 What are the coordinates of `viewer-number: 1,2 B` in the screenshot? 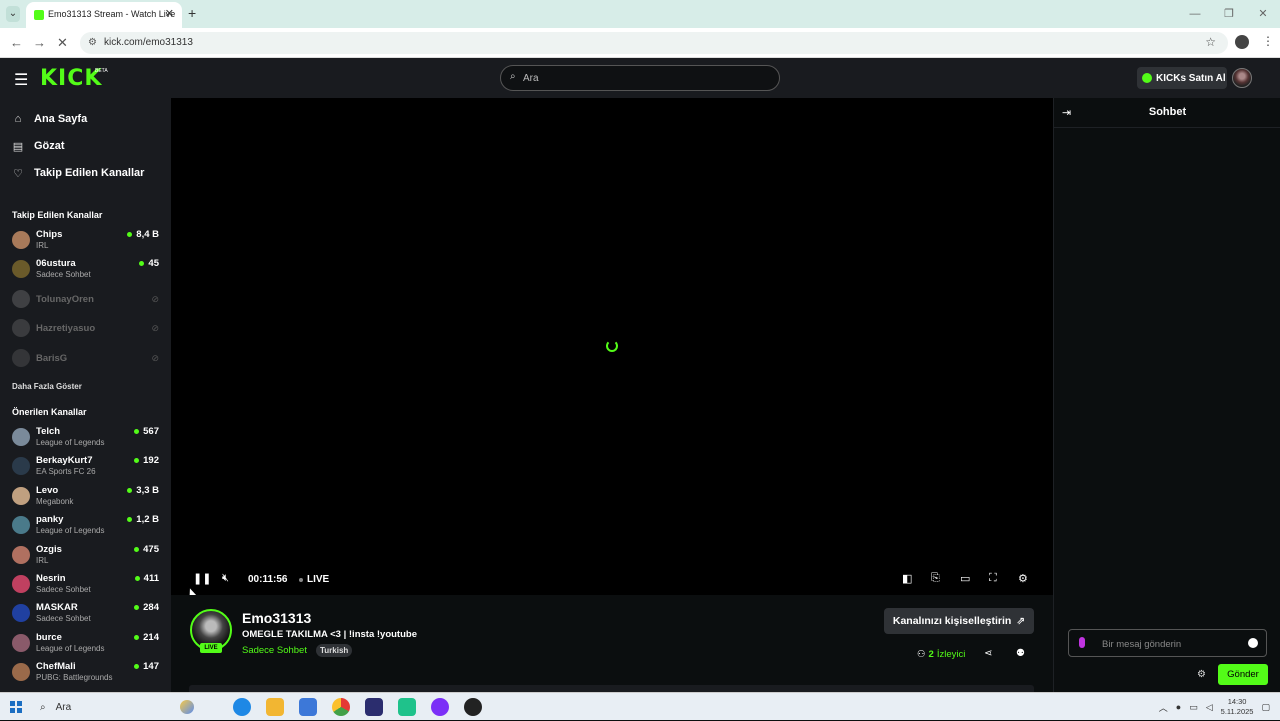 It's located at (147, 520).